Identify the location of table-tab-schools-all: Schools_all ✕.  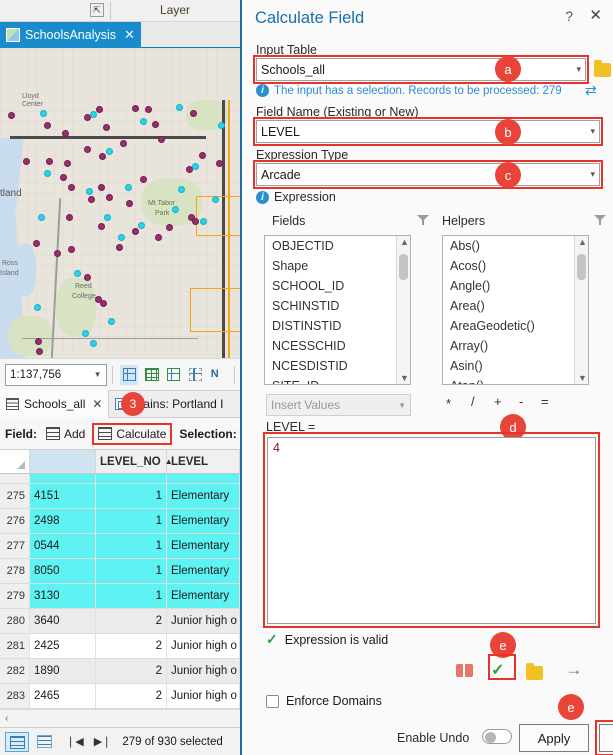
(55, 404).